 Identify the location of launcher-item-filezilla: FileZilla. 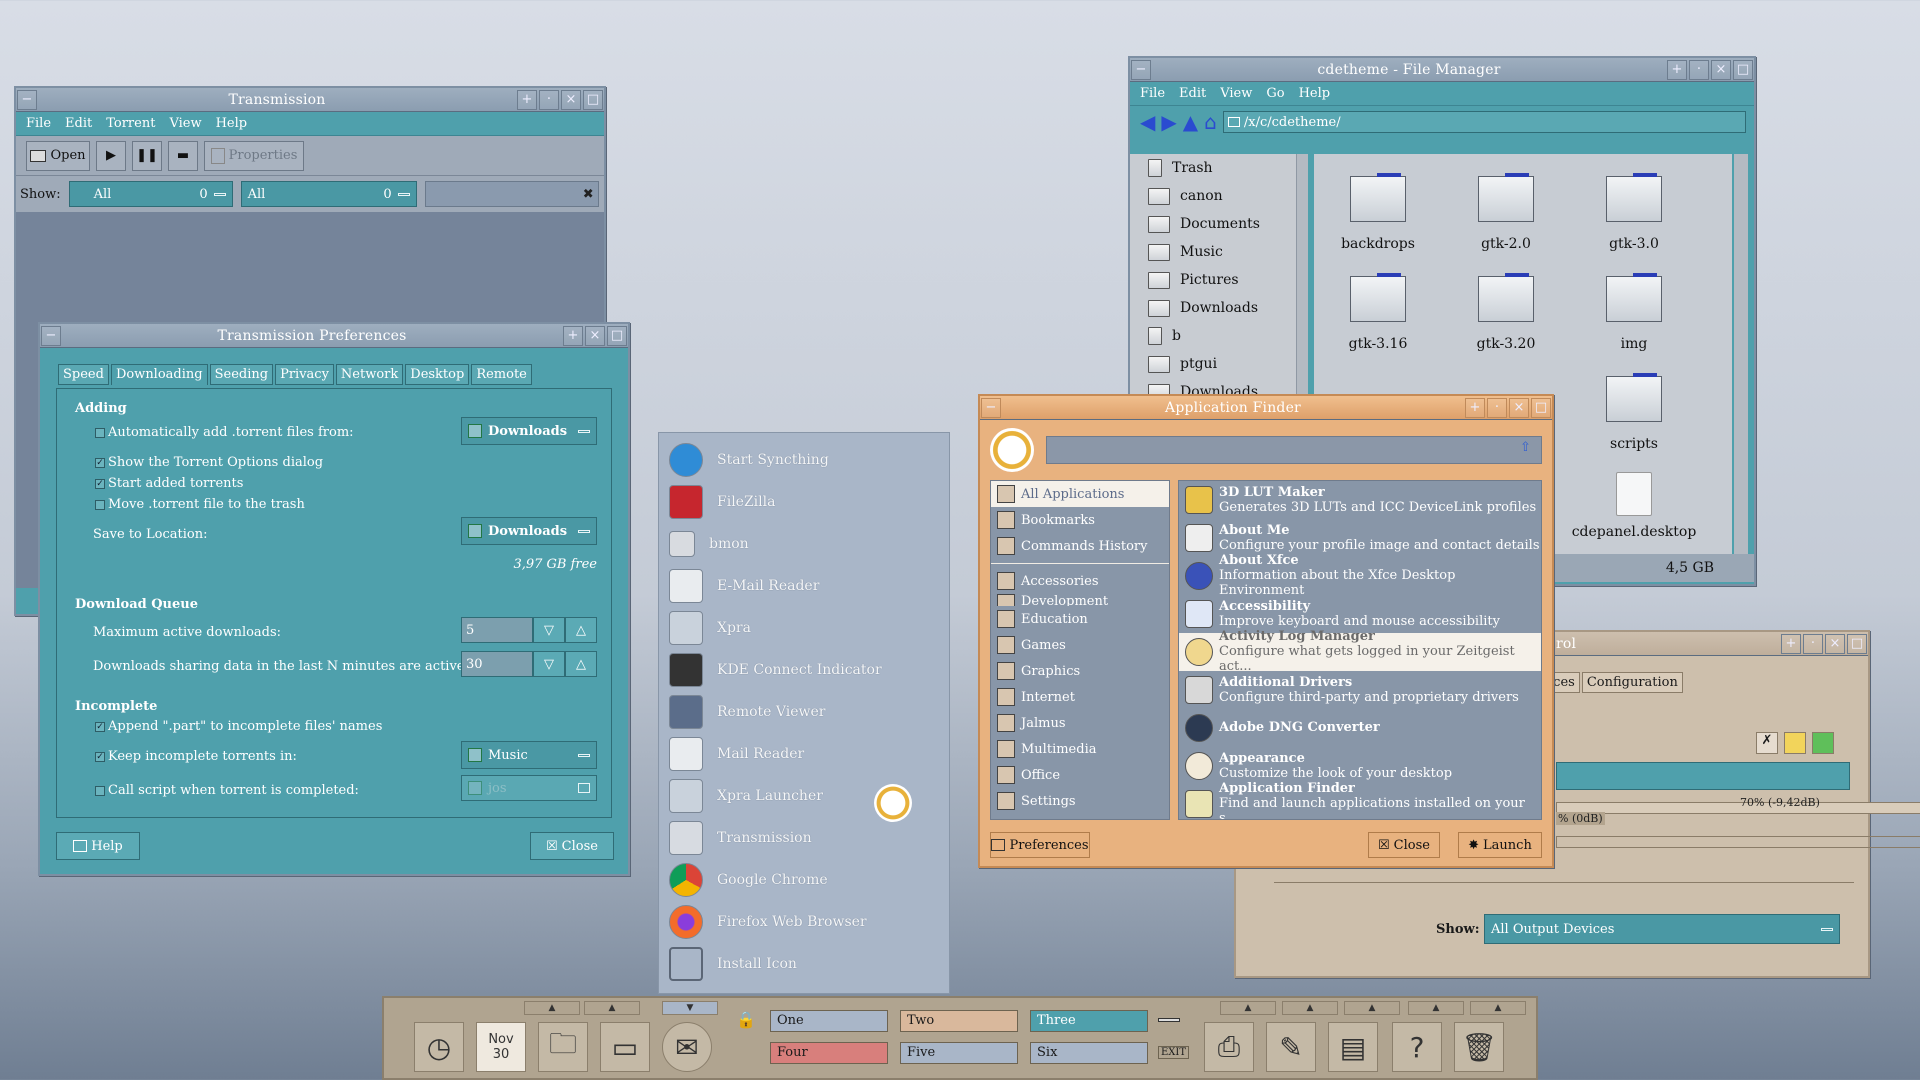
(804, 502).